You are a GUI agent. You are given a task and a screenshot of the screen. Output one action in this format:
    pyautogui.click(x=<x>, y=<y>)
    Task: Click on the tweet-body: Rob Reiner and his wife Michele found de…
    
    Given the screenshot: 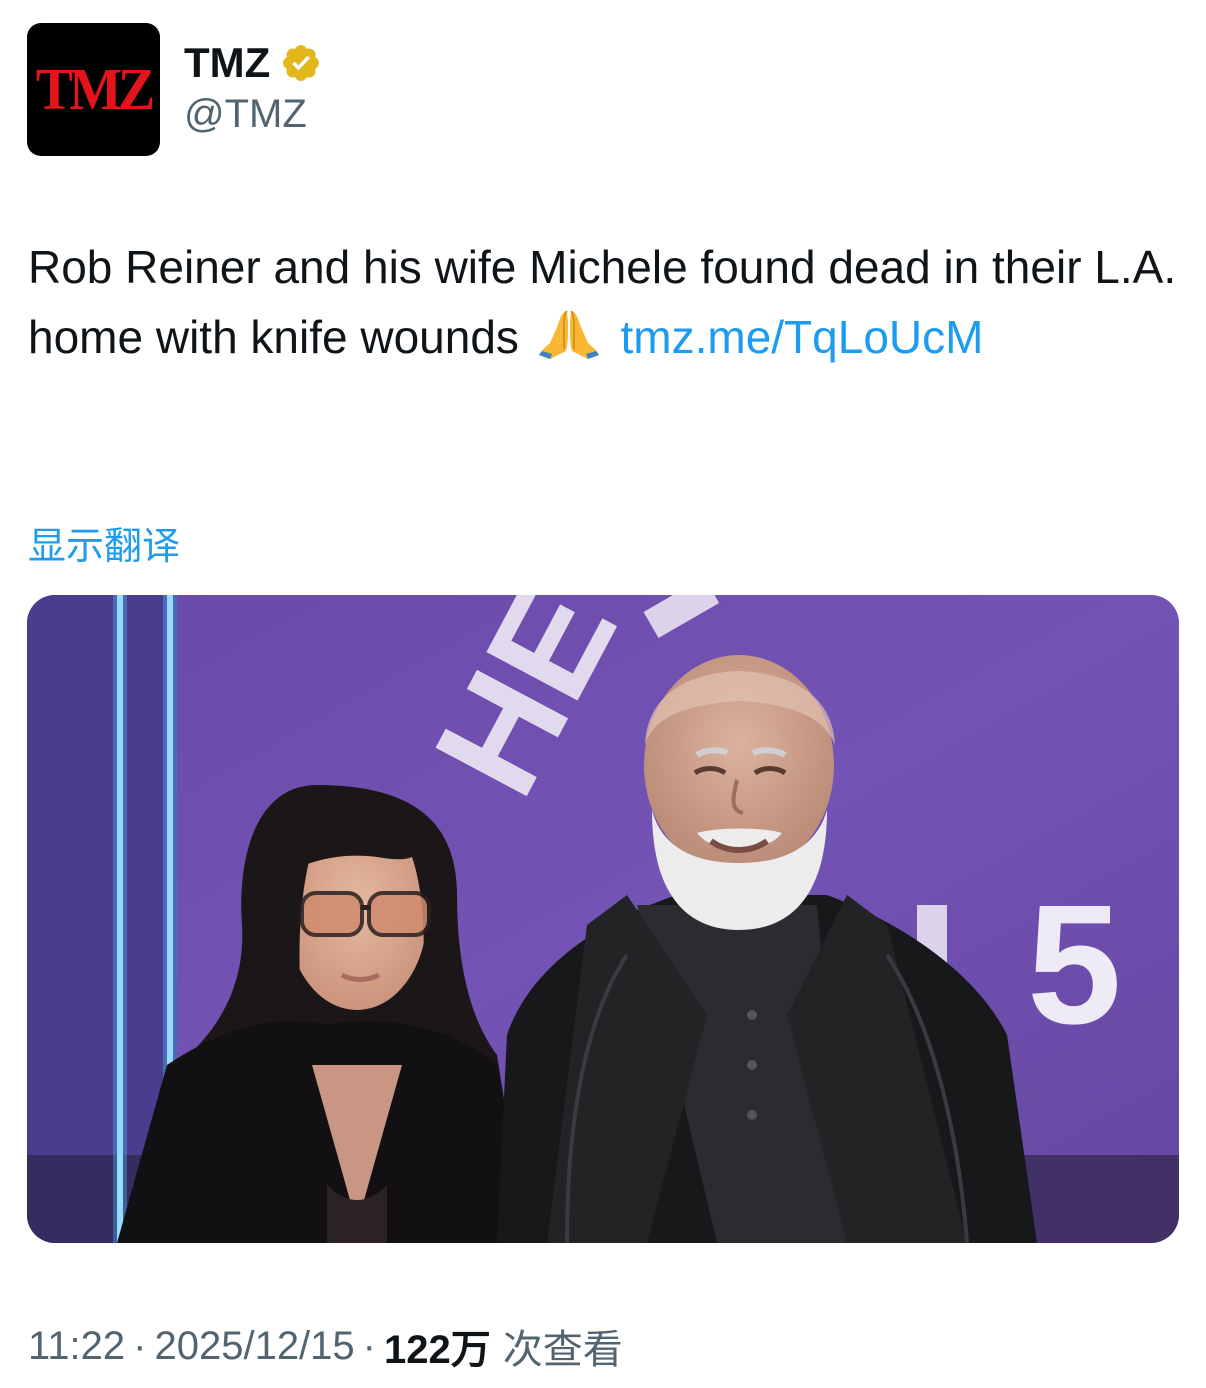 What is the action you would take?
    pyautogui.click(x=602, y=302)
    